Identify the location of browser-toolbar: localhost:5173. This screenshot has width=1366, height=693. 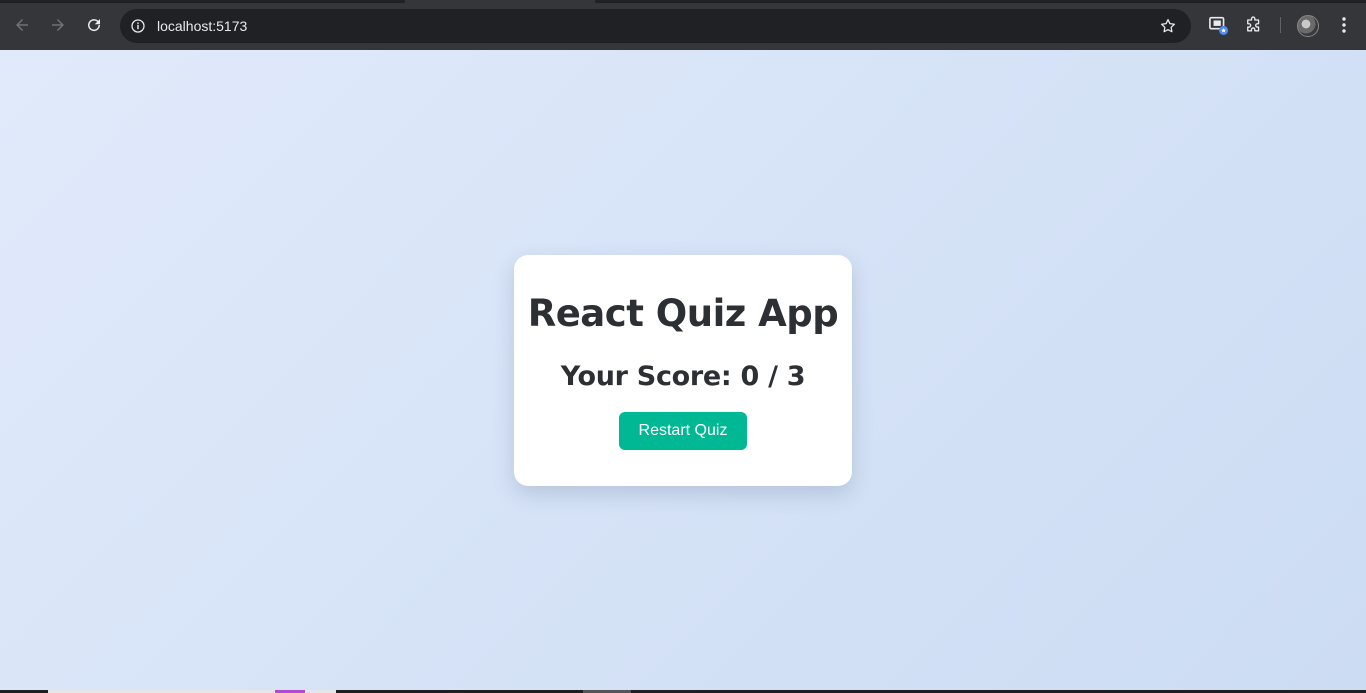
(683, 25).